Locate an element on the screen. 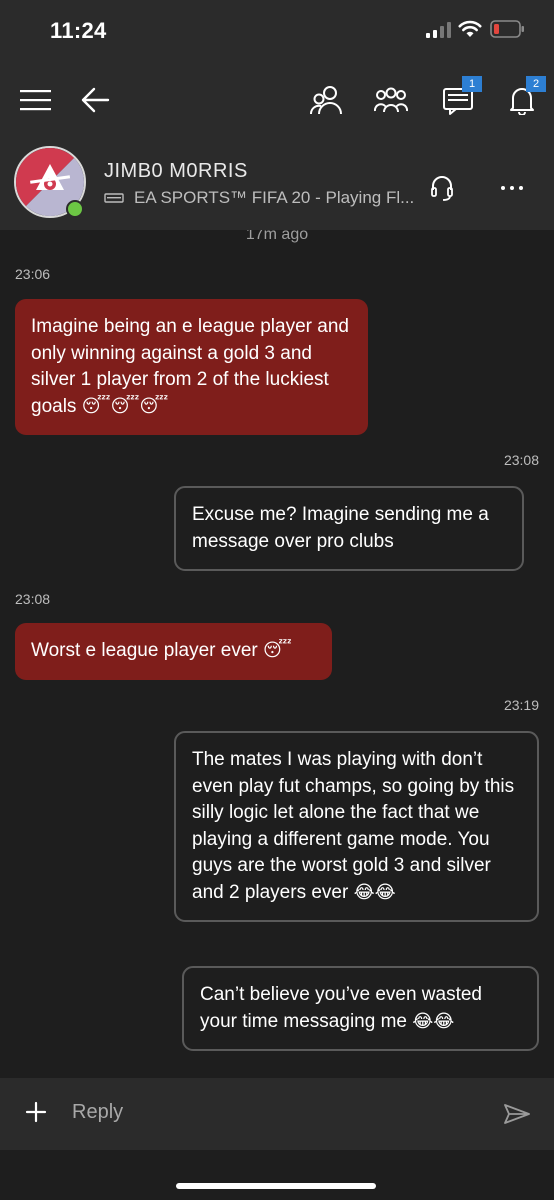 This screenshot has width=554, height=1200. back-arrow-icon is located at coordinates (95, 100).